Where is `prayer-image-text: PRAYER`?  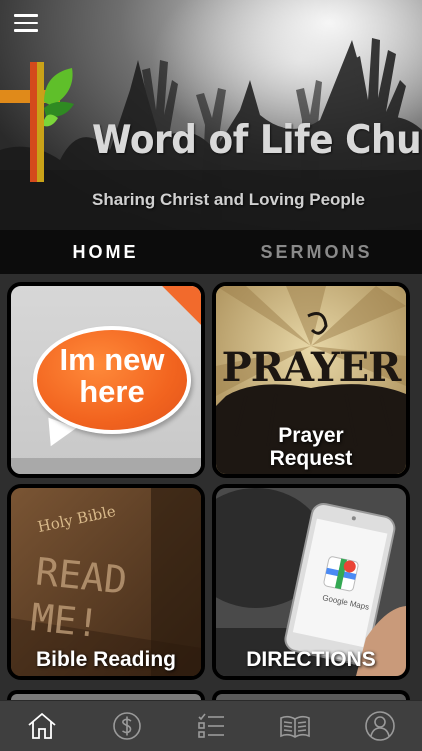 prayer-image-text: PRAYER is located at coordinates (311, 367).